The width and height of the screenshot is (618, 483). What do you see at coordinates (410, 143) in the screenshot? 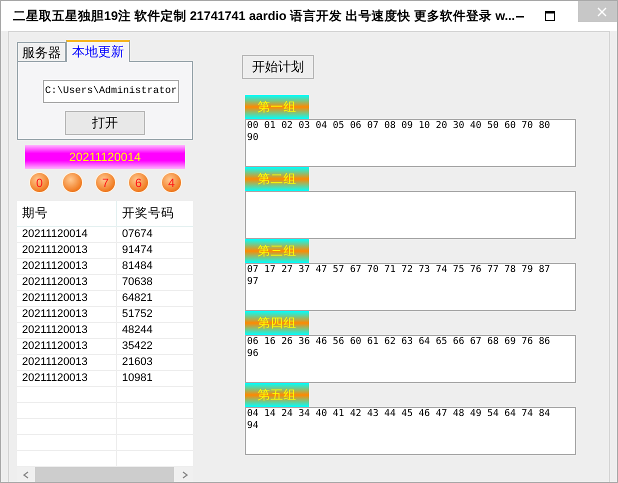
I see `number-text-box: 00 01 02 03 04 05 06 07 08 09 10 20 30 40 50 60 70 80 90` at bounding box center [410, 143].